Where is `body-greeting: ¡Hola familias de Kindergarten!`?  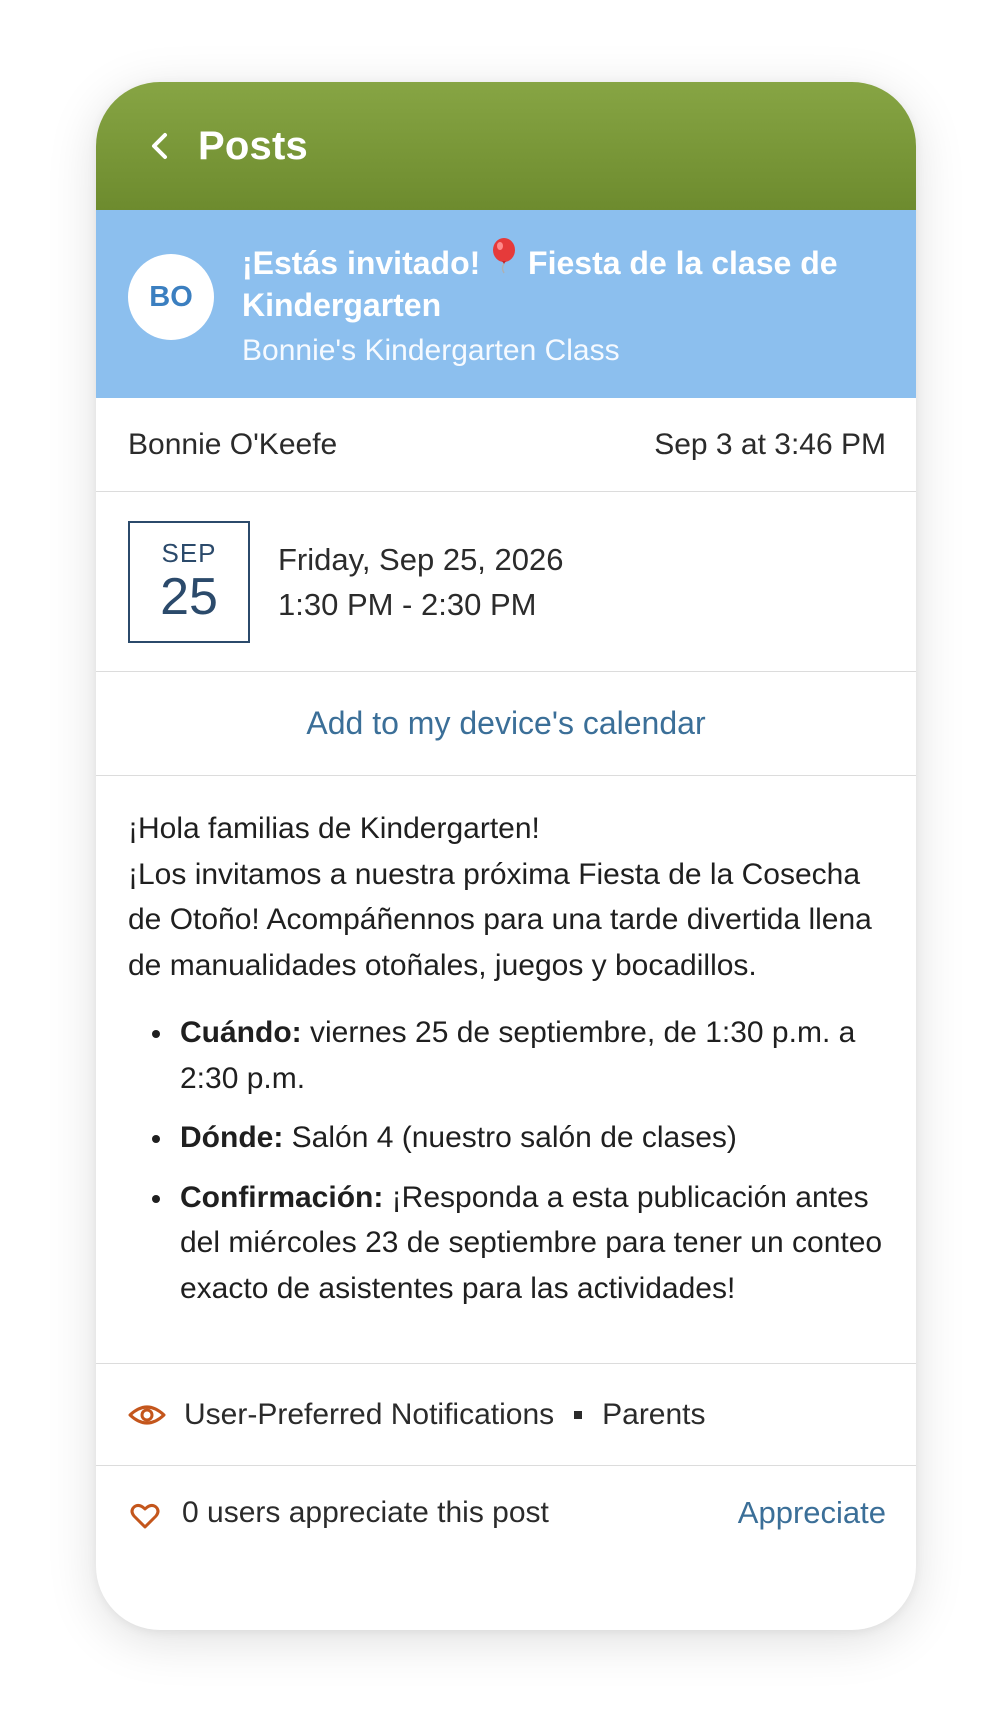 body-greeting: ¡Hola familias de Kindergarten! is located at coordinates (334, 828).